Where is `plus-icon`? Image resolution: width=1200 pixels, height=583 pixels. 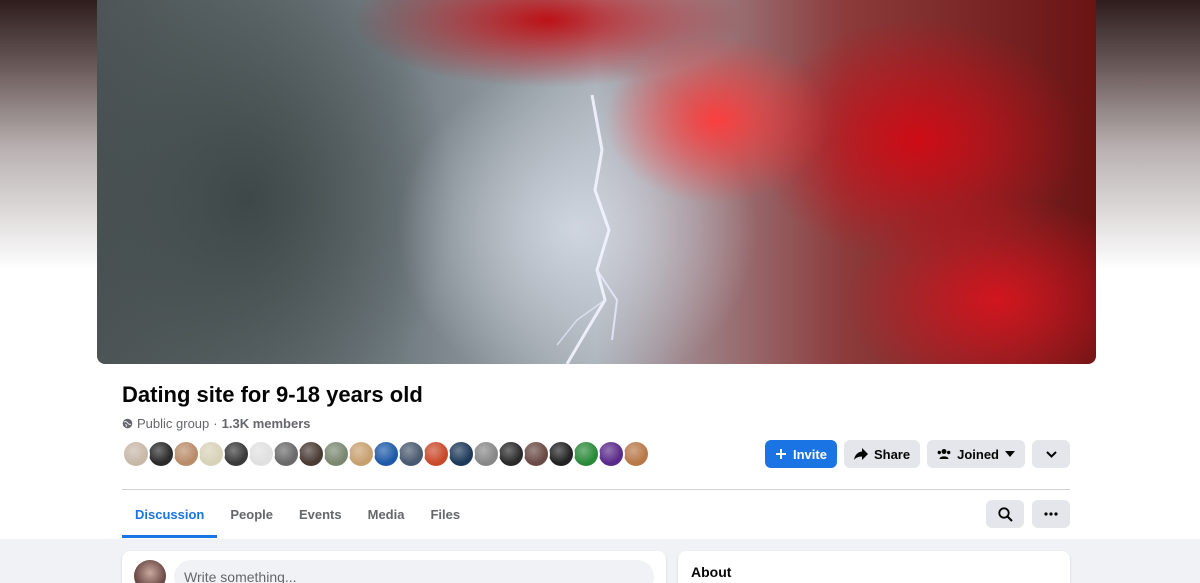
plus-icon is located at coordinates (781, 454).